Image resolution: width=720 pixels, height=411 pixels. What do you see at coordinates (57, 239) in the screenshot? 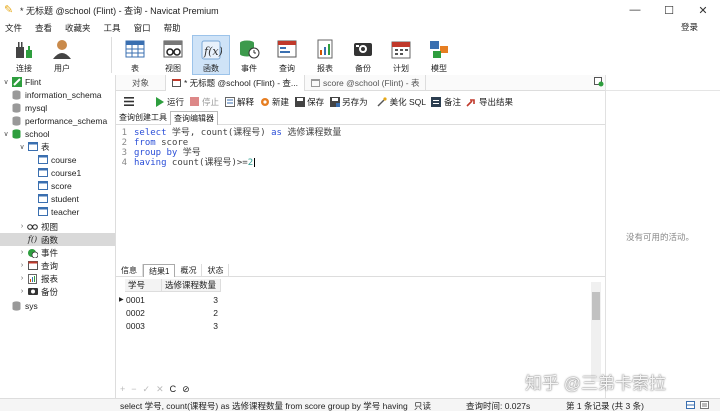
I see `tree-functions-folder: f() 函数` at bounding box center [57, 239].